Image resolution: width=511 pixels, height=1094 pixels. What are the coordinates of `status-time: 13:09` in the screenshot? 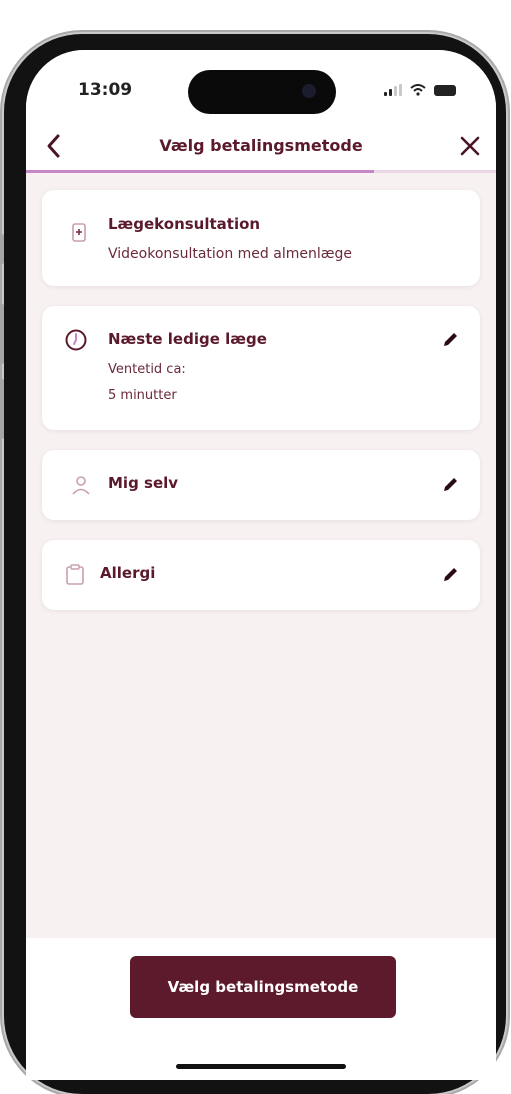 It's located at (105, 90).